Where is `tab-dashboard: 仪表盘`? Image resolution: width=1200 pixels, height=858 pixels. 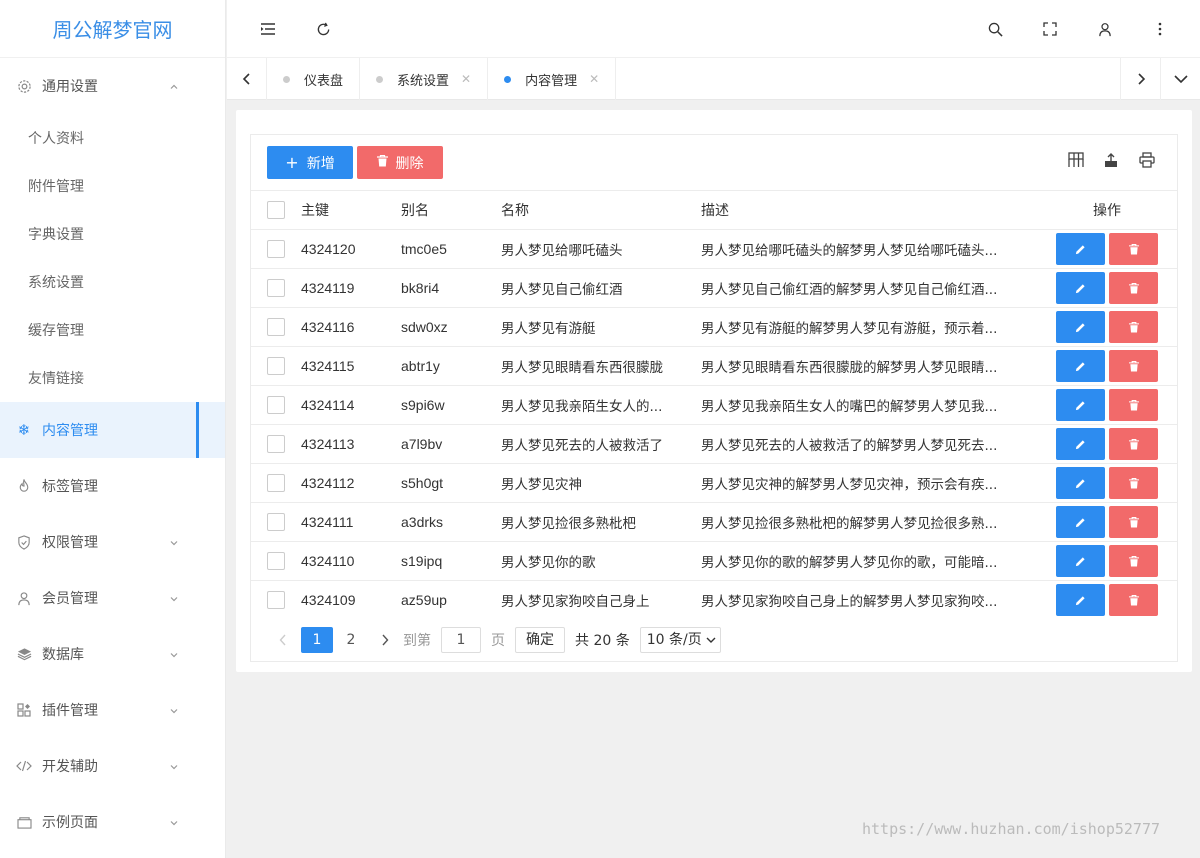
tab-dashboard: 仪表盘 is located at coordinates (314, 79).